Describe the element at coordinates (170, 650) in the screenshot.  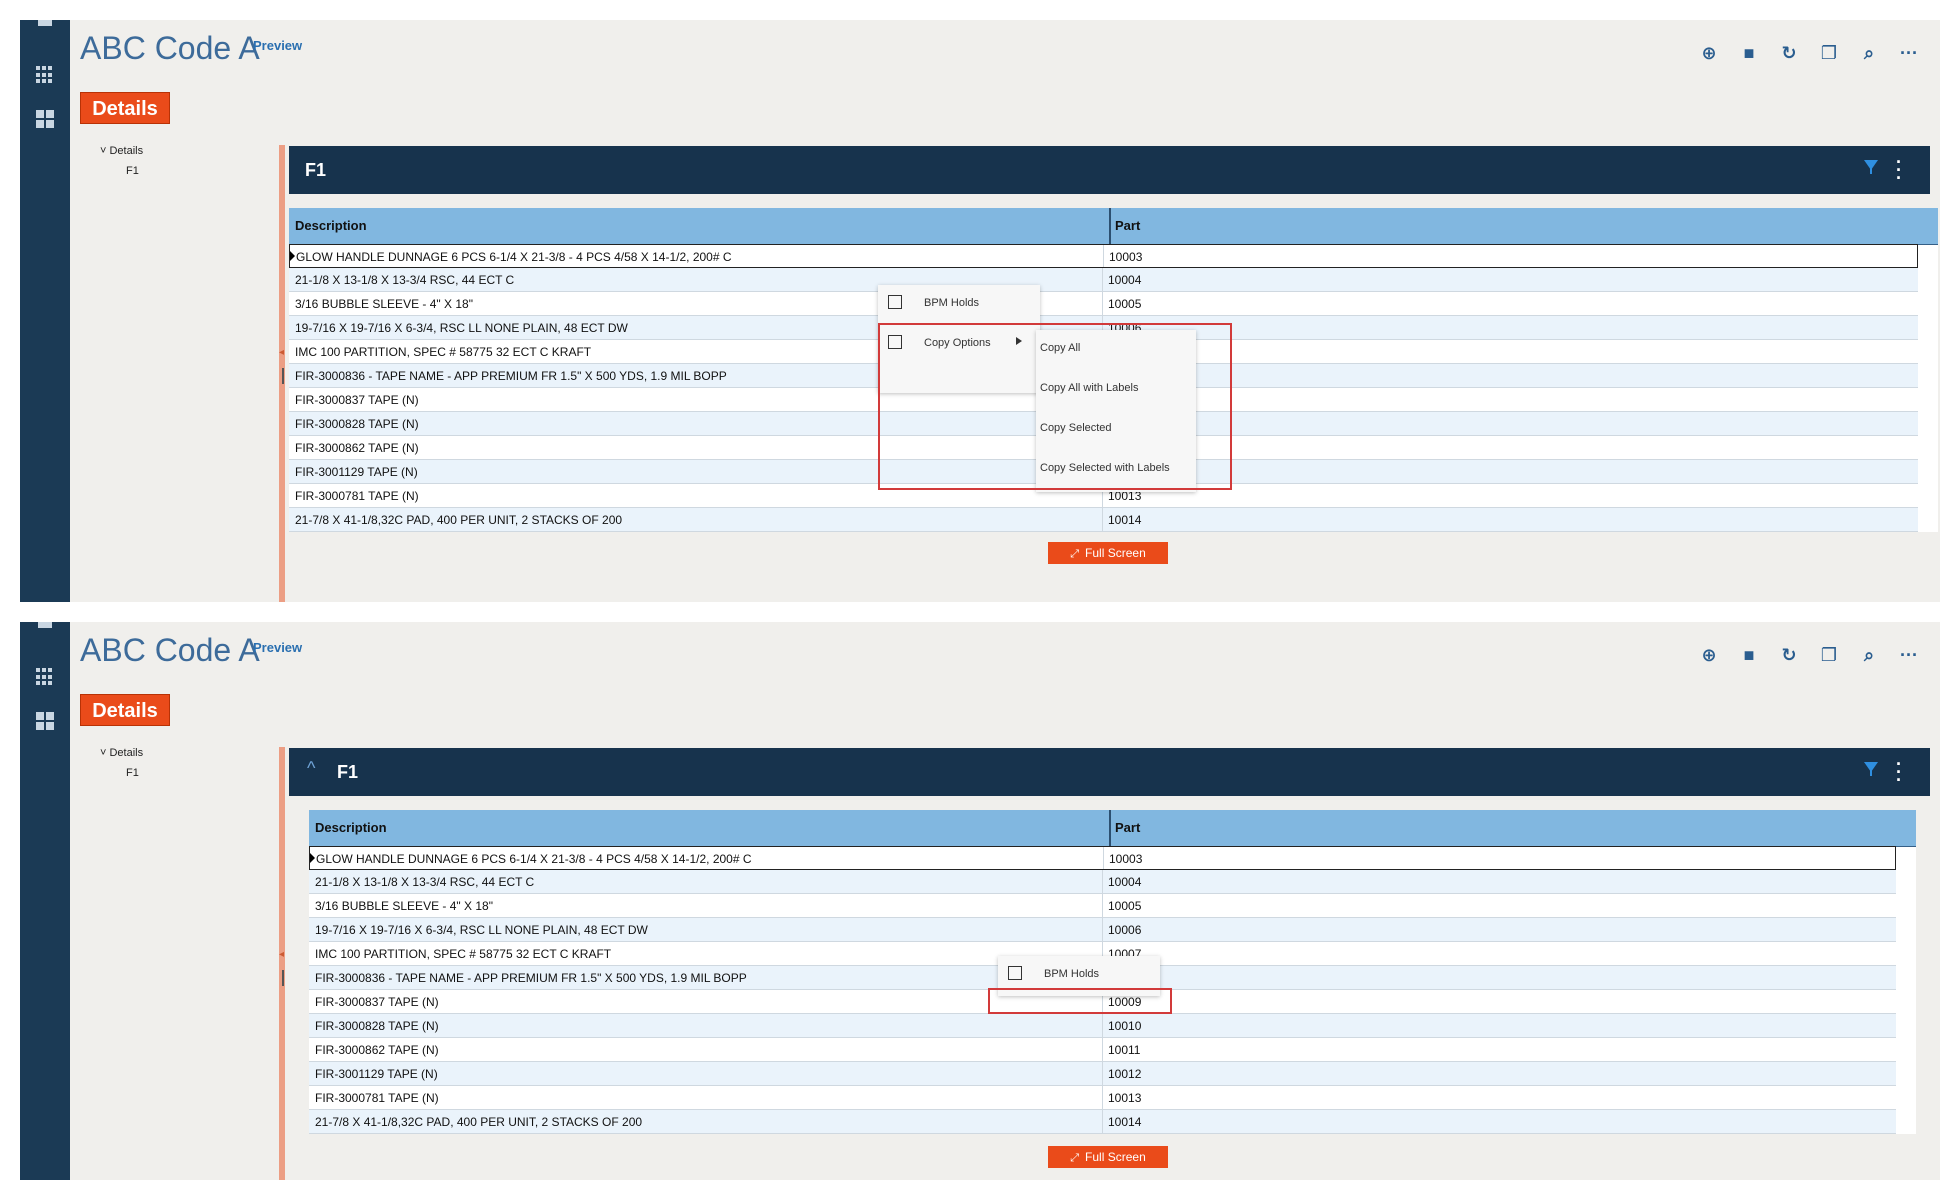
I see `page-title: ABC Code A` at that location.